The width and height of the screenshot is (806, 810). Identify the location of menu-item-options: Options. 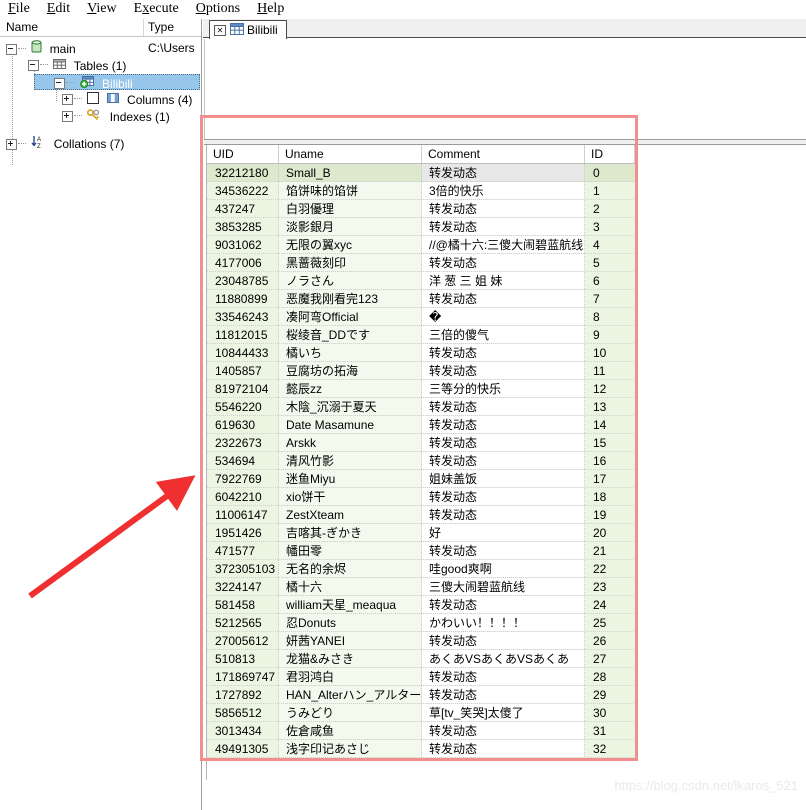
(218, 9).